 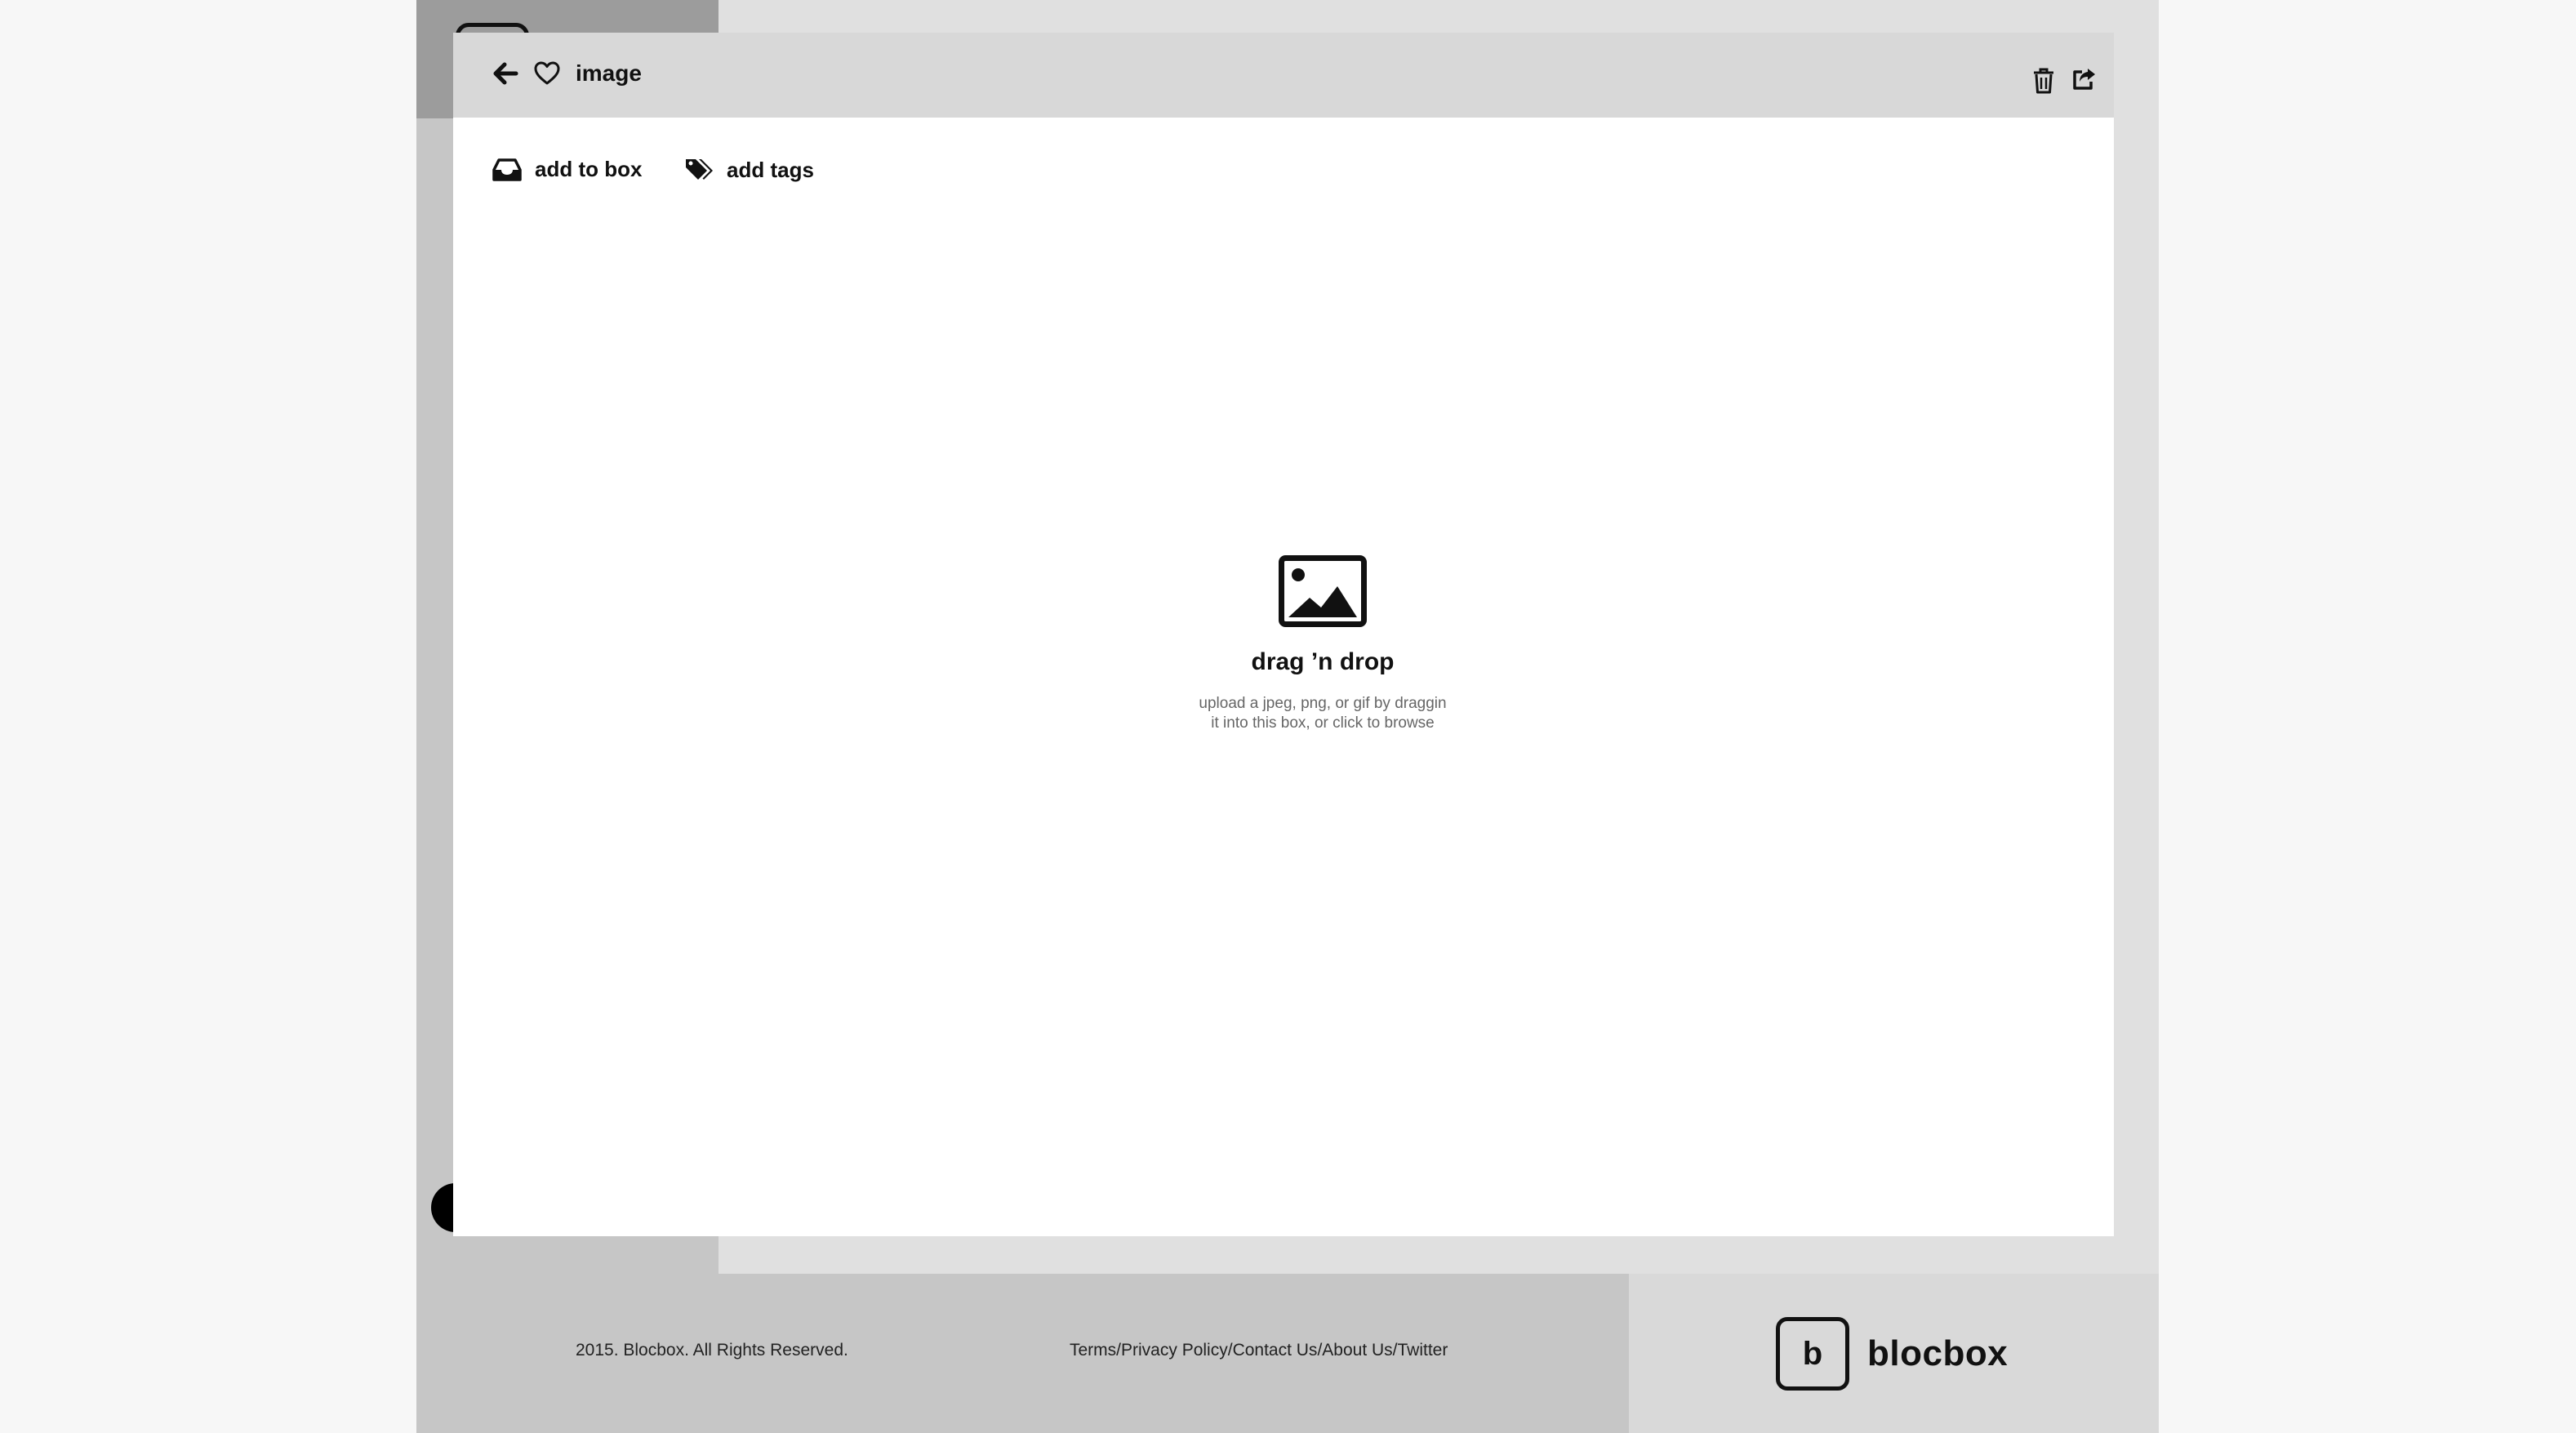 What do you see at coordinates (1423, 1350) in the screenshot?
I see `footer-link-twitter: Twitter` at bounding box center [1423, 1350].